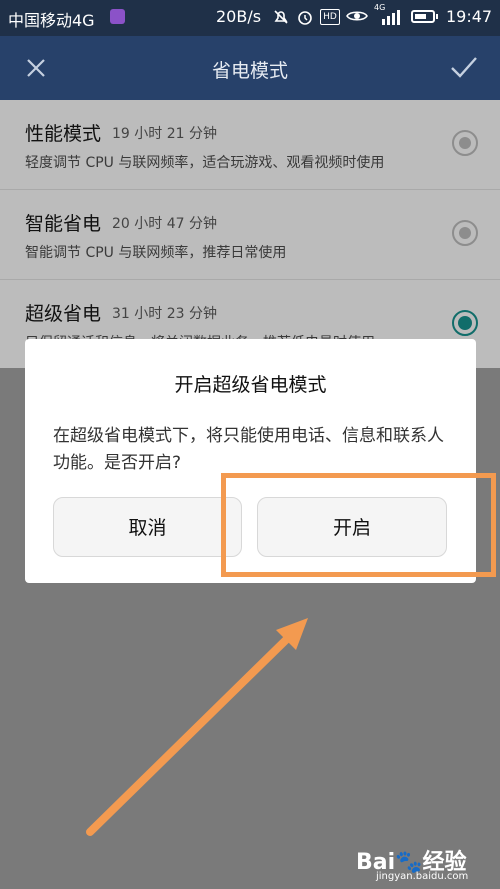 The image size is (500, 889). What do you see at coordinates (197, 727) in the screenshot?
I see `pointer-arrow` at bounding box center [197, 727].